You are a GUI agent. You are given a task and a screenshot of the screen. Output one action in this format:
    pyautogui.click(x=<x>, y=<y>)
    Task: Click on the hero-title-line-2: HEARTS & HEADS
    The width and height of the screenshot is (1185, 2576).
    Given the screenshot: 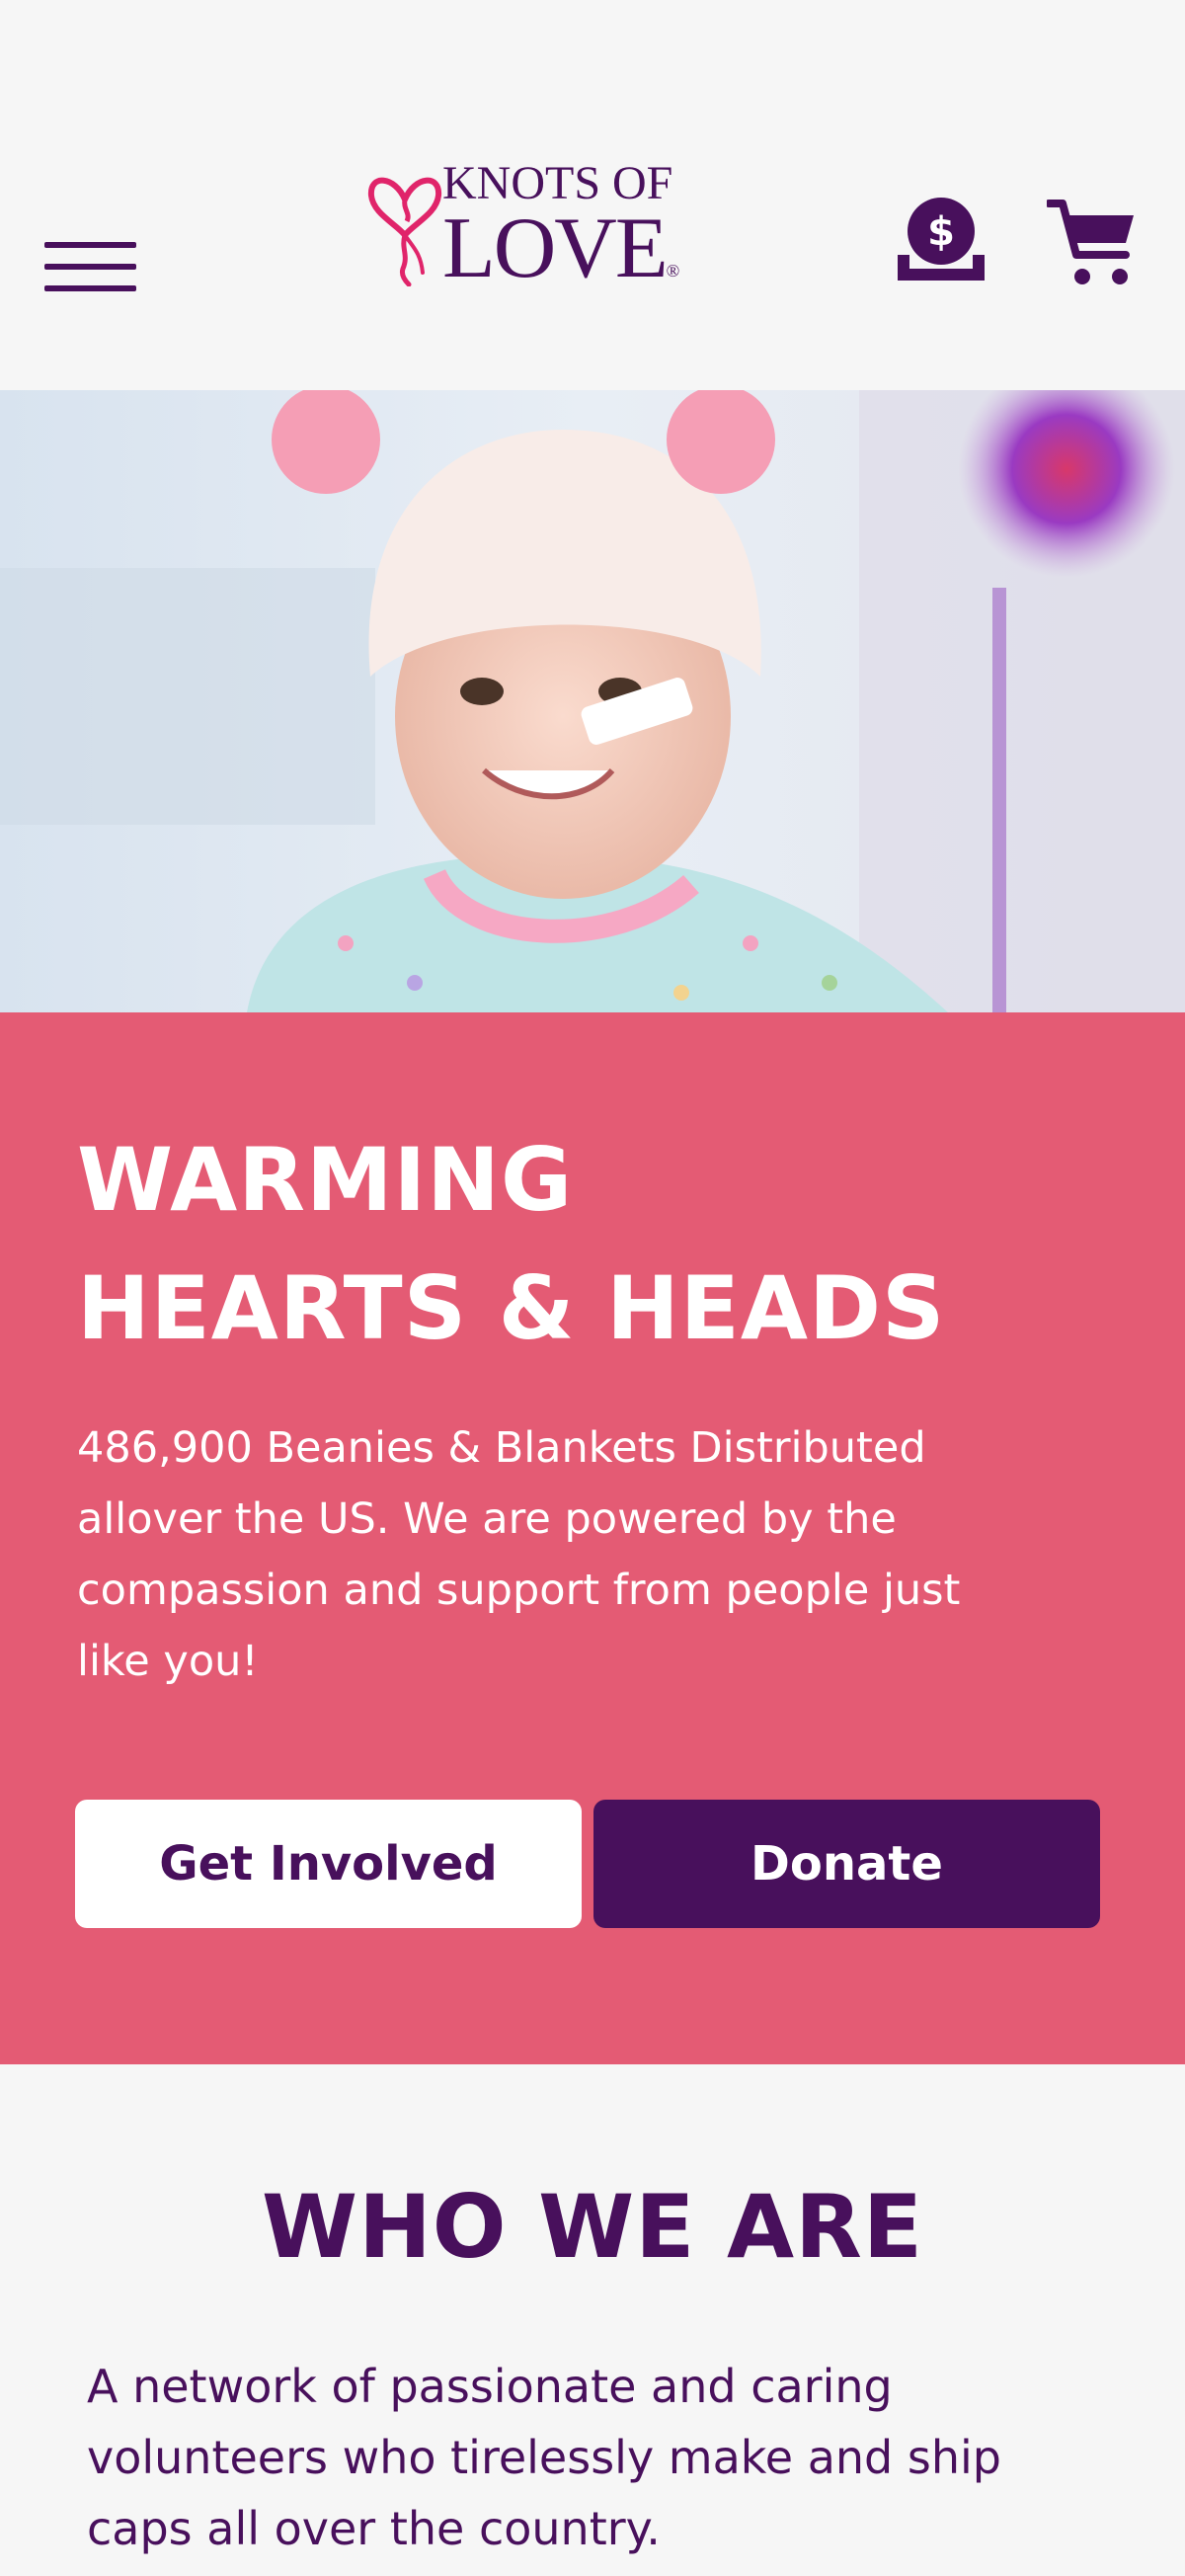 What is the action you would take?
    pyautogui.click(x=512, y=1308)
    